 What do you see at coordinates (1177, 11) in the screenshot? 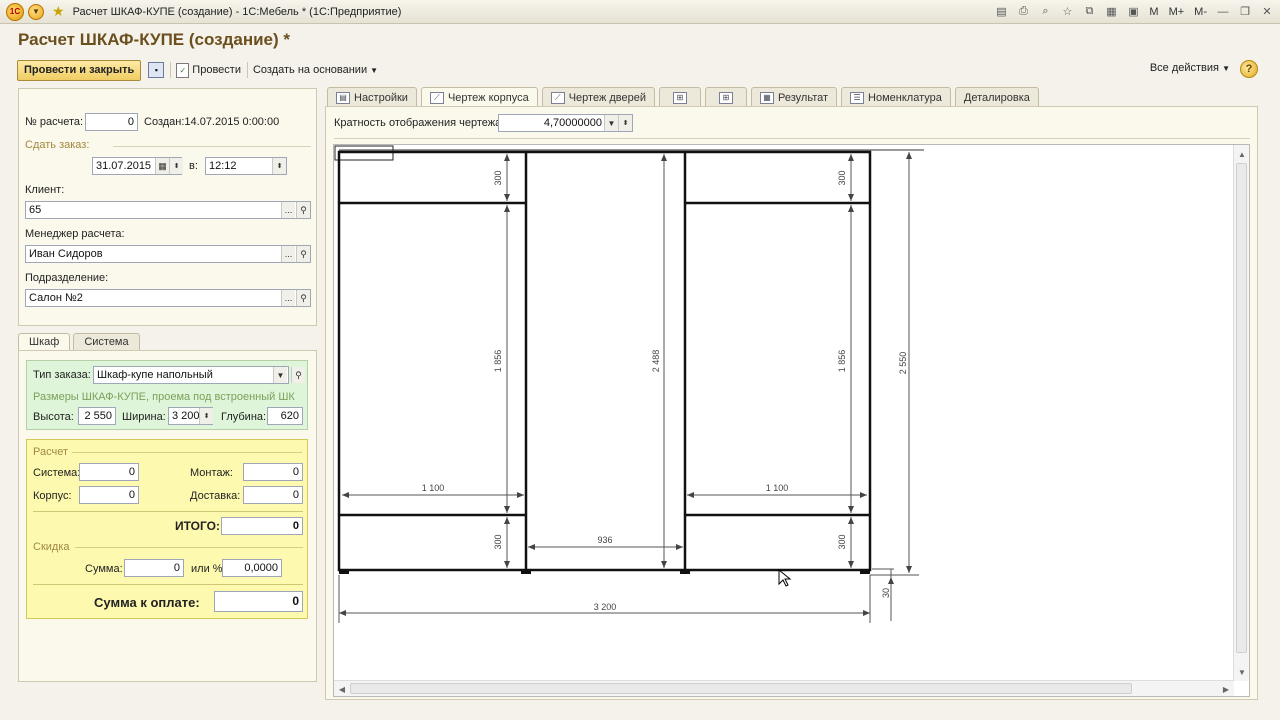
I see `memory-plus-button: M+` at bounding box center [1177, 11].